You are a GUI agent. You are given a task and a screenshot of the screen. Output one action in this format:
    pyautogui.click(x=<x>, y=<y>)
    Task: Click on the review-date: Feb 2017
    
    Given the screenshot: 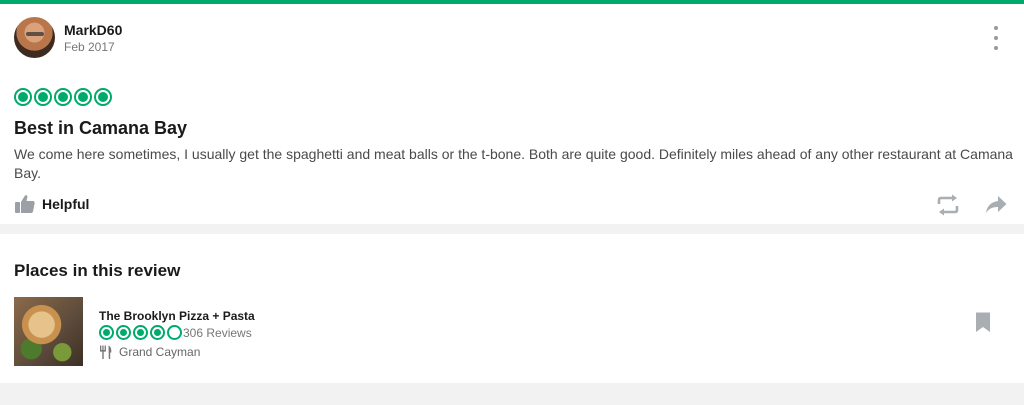 What is the action you would take?
    pyautogui.click(x=89, y=47)
    